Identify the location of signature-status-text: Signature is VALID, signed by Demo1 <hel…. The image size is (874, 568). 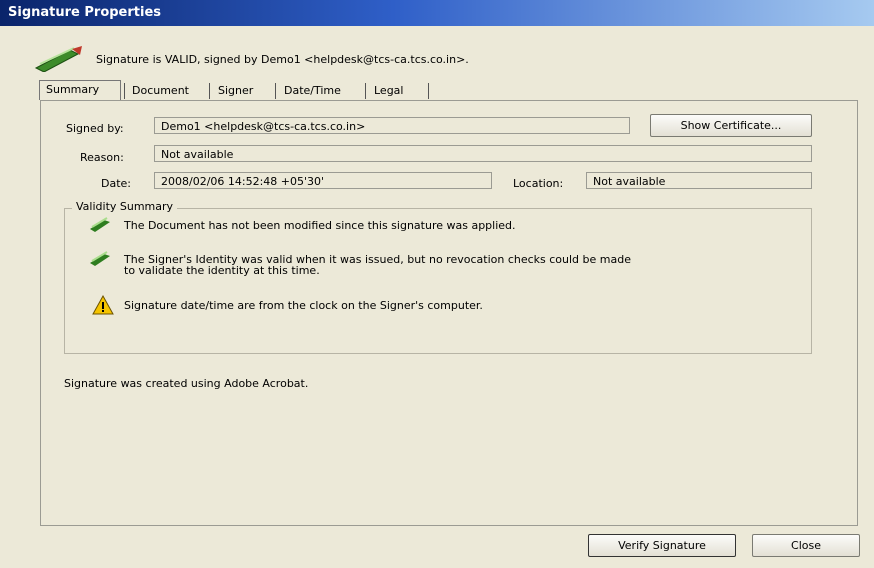
(282, 59).